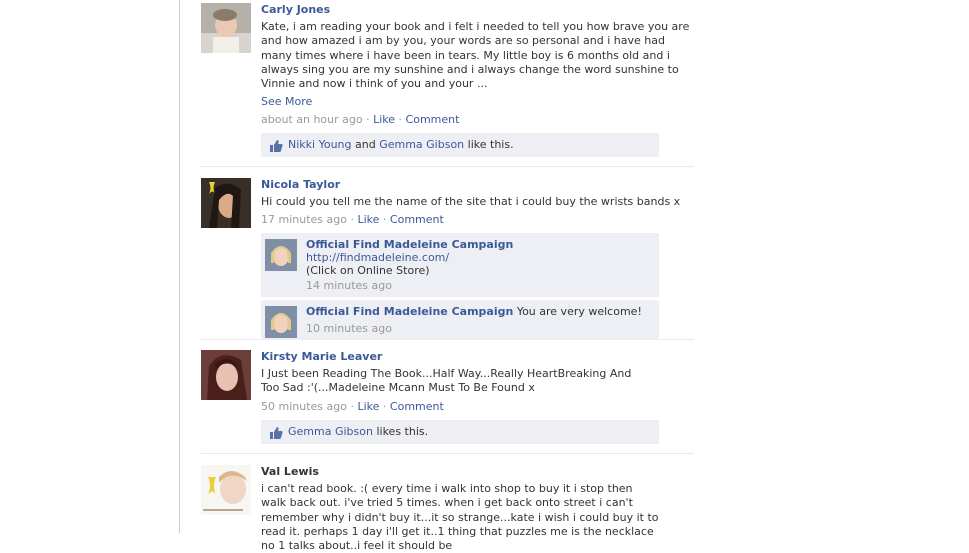 Image resolution: width=969 pixels, height=553 pixels. What do you see at coordinates (352, 406) in the screenshot?
I see `comment-meta: 50 minutes ago · Like · Comment` at bounding box center [352, 406].